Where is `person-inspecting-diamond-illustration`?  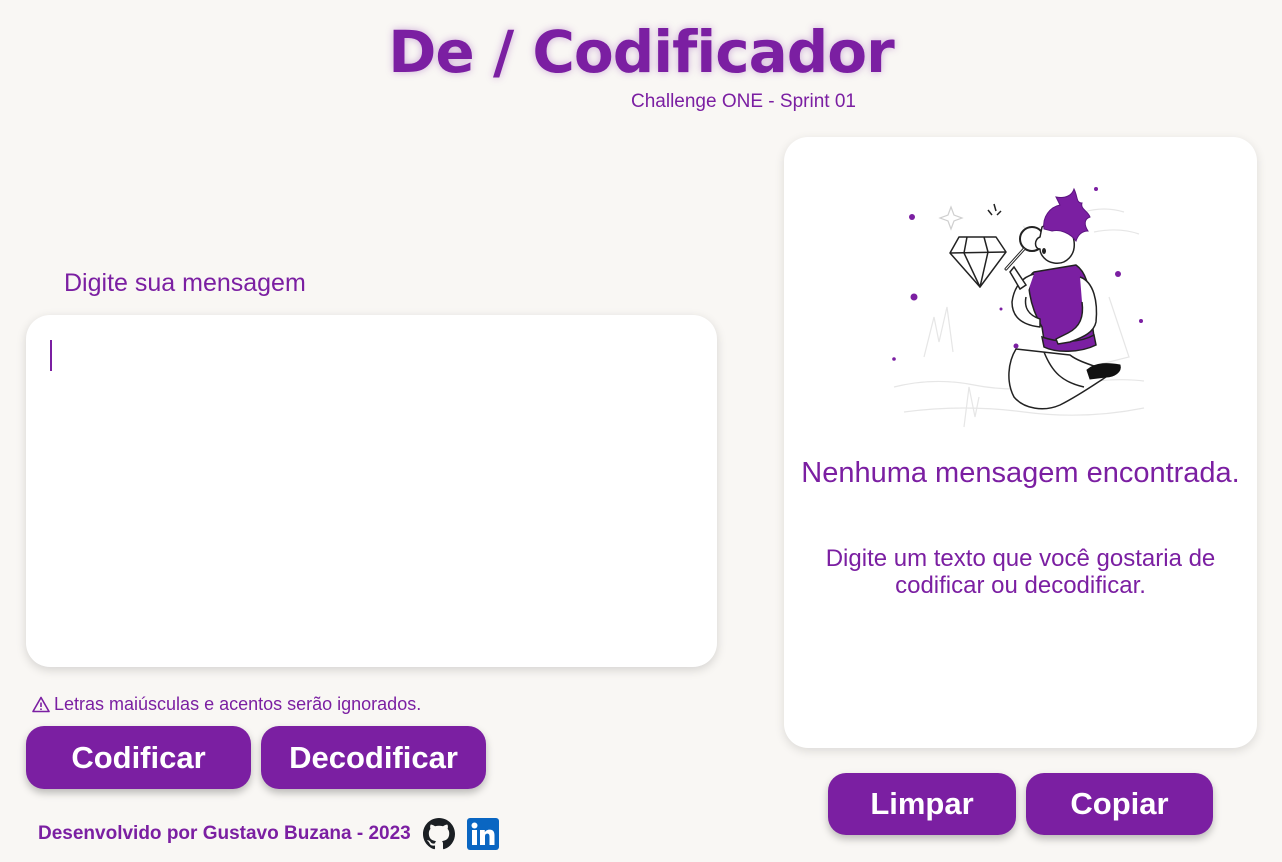 person-inspecting-diamond-illustration is located at coordinates (1018, 307).